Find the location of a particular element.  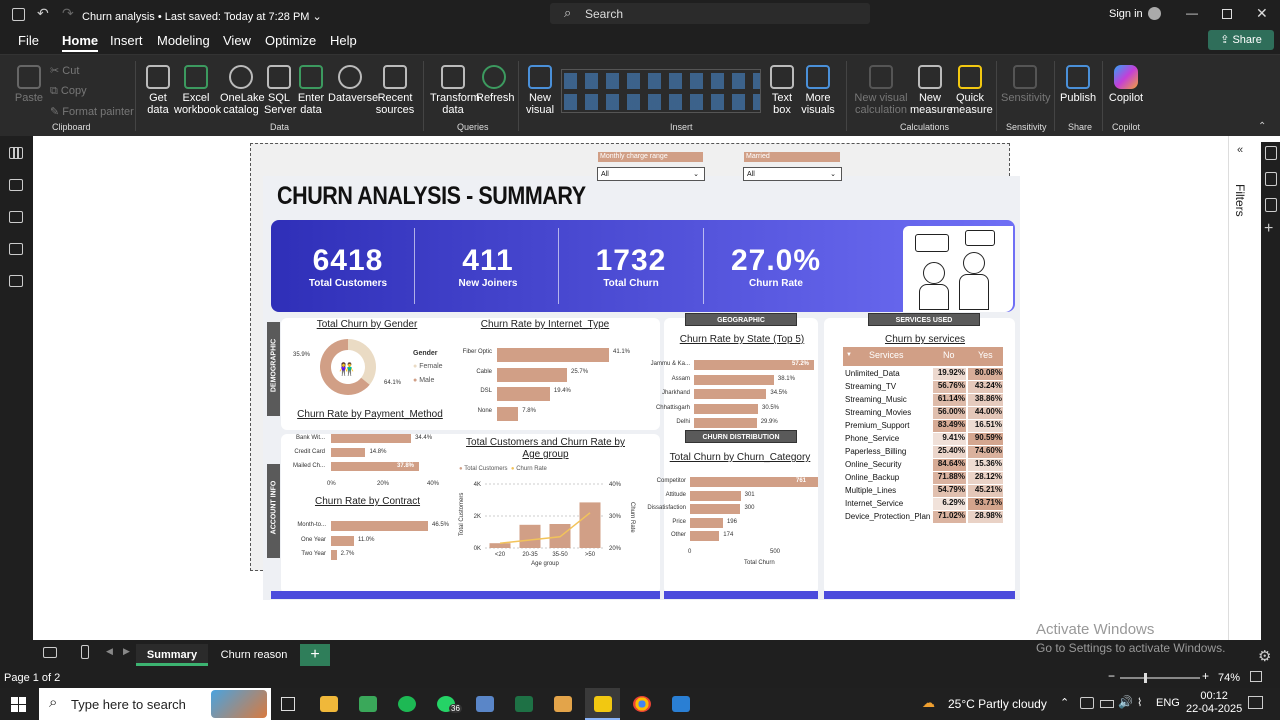

zoom-slider is located at coordinates (1160, 678).